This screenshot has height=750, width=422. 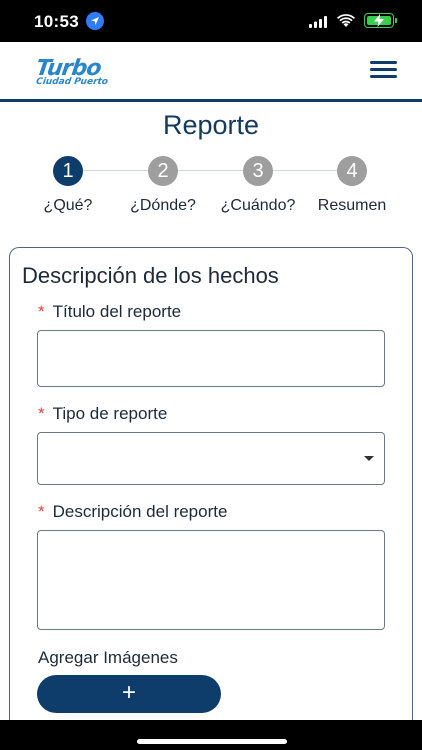 I want to click on title-field-label: * Título del reporte, so click(x=109, y=312).